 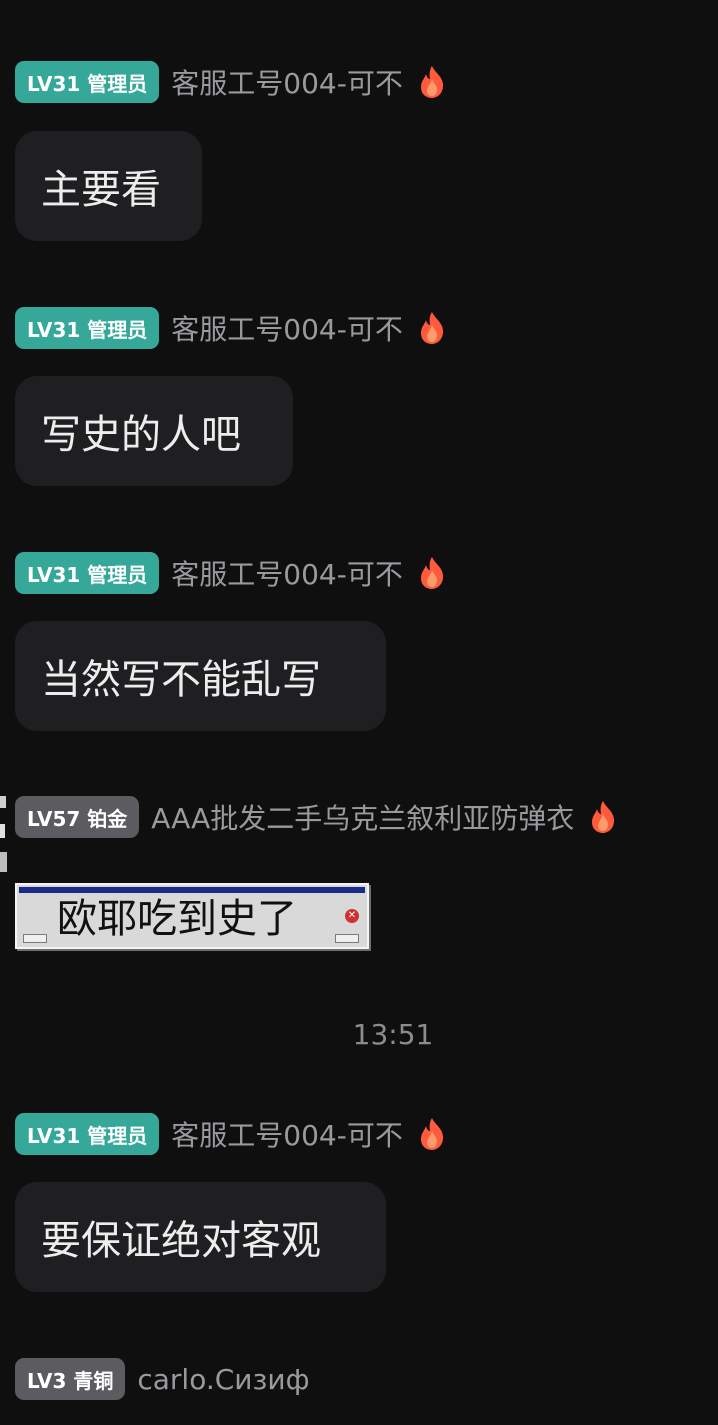 I want to click on message-header: LV57 铂金 AAA批发二手乌克兰叙利亚防弹衣, so click(x=316, y=817).